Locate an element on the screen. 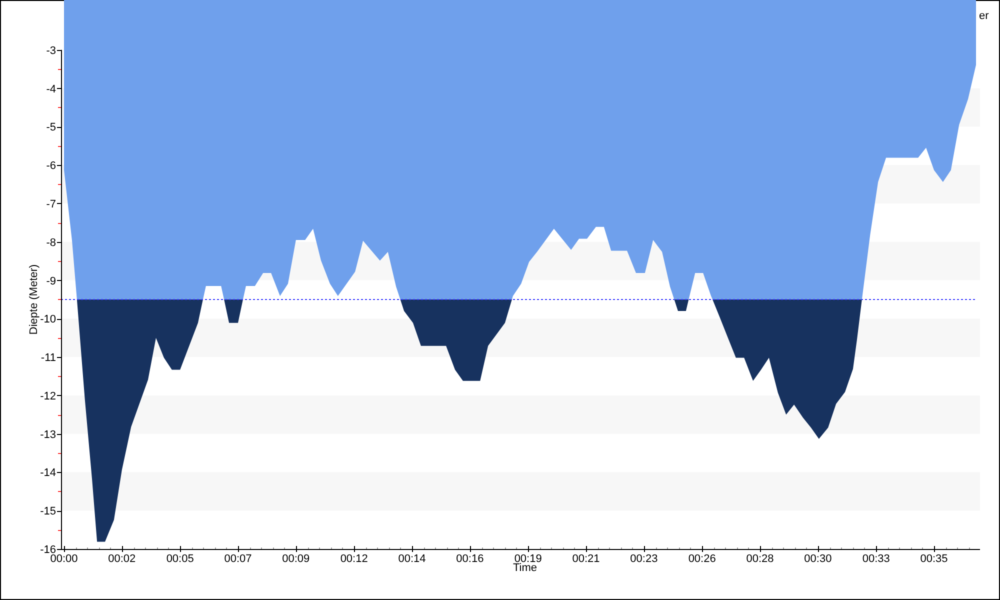  y-tick-label: -11 is located at coordinates (48, 358).